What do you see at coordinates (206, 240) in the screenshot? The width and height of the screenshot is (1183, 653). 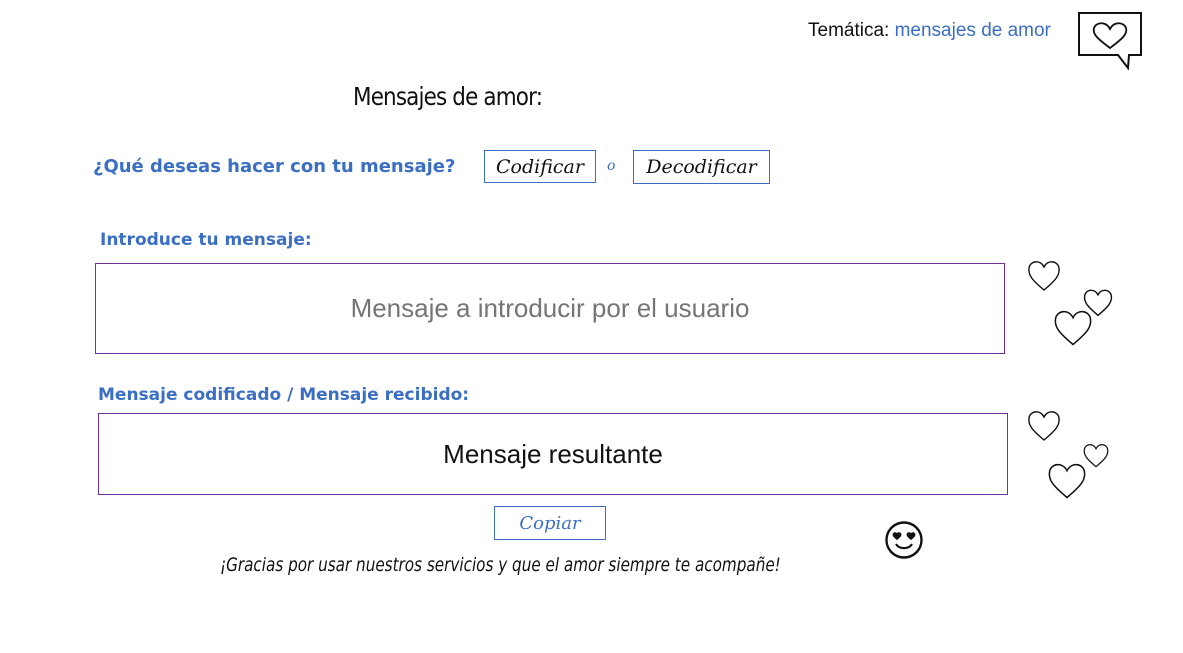 I see `input-label: Introduce tu mensaje:` at bounding box center [206, 240].